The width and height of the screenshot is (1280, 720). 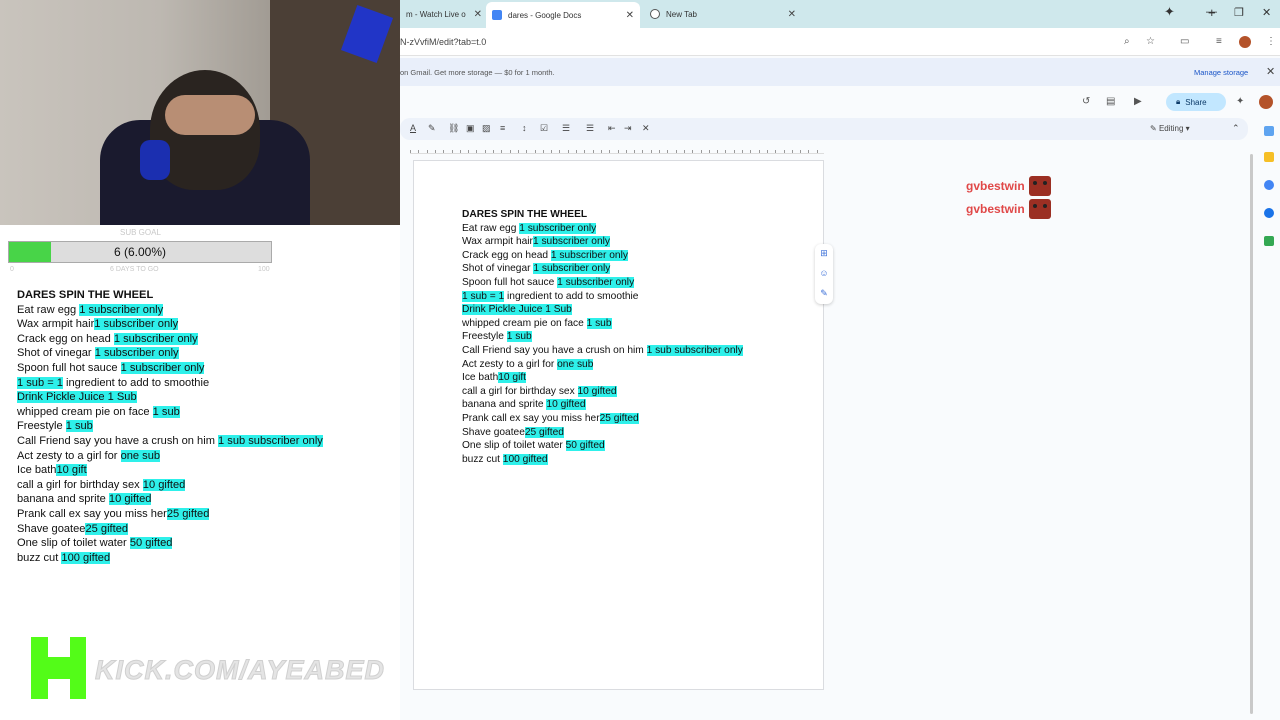 What do you see at coordinates (602, 256) in the screenshot?
I see `doc-line: Crack egg on head 1 subscriber only` at bounding box center [602, 256].